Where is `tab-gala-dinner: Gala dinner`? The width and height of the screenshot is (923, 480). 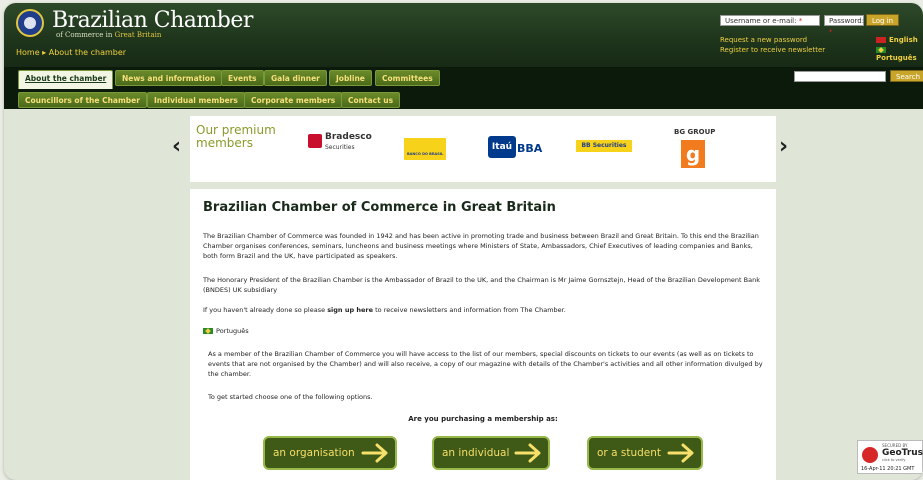 tab-gala-dinner: Gala dinner is located at coordinates (295, 78).